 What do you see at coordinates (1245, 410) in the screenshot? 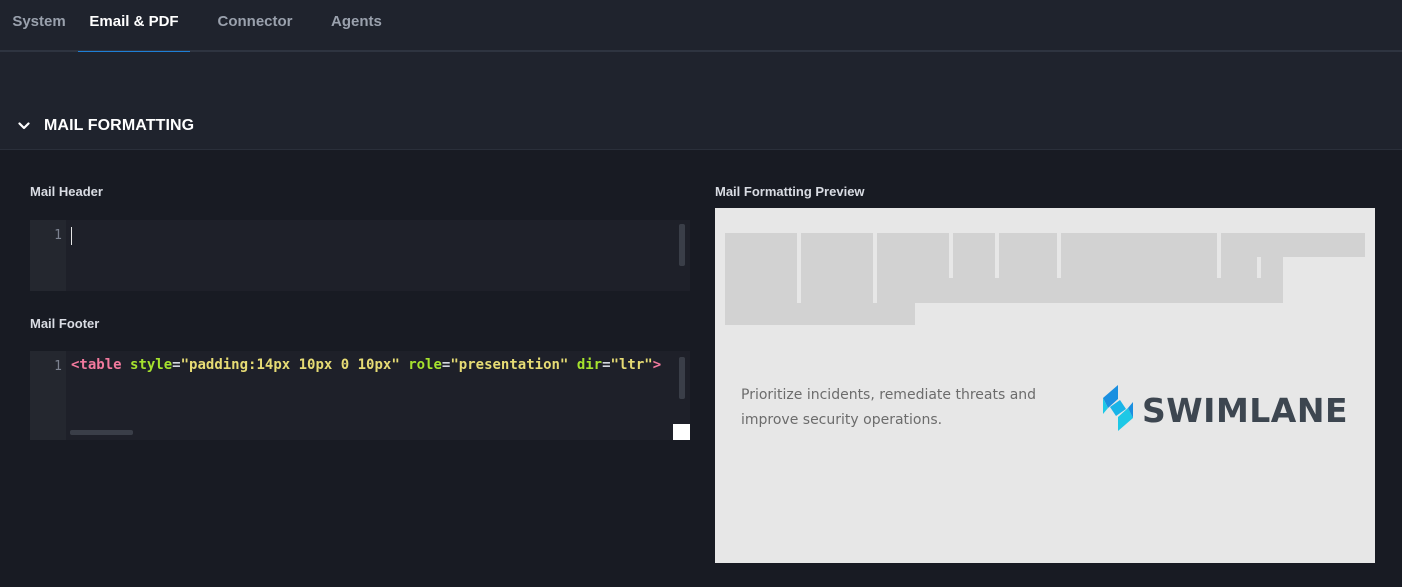
I see `swimlane-logo-text: SWIMLANE` at bounding box center [1245, 410].